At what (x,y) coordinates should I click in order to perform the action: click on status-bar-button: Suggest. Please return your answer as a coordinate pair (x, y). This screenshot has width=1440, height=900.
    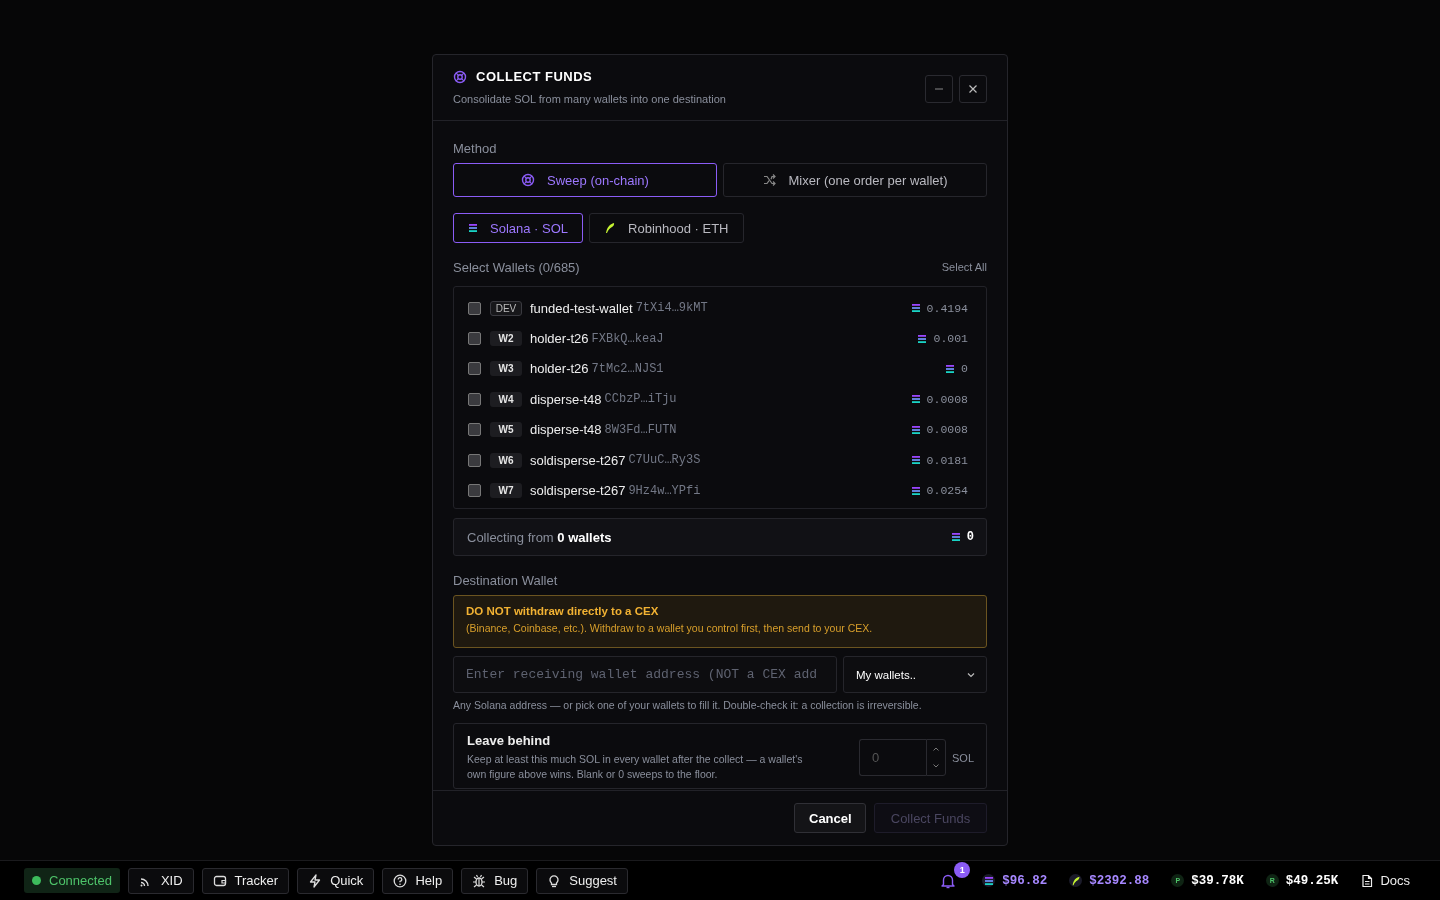
    Looking at the image, I should click on (582, 880).